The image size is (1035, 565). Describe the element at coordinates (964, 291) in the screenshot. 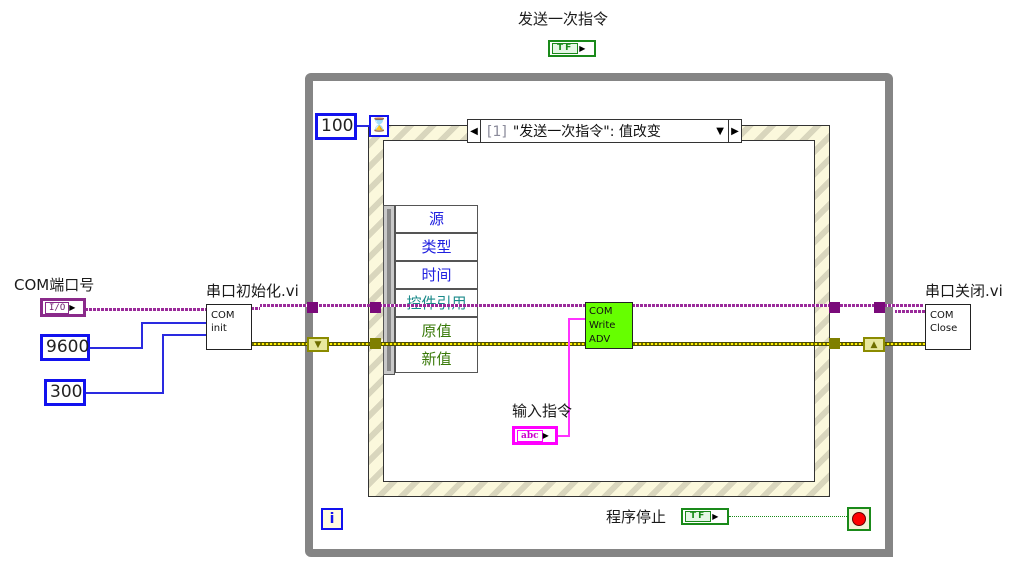

I see `close-vi-label: 串口关闭.vi` at that location.